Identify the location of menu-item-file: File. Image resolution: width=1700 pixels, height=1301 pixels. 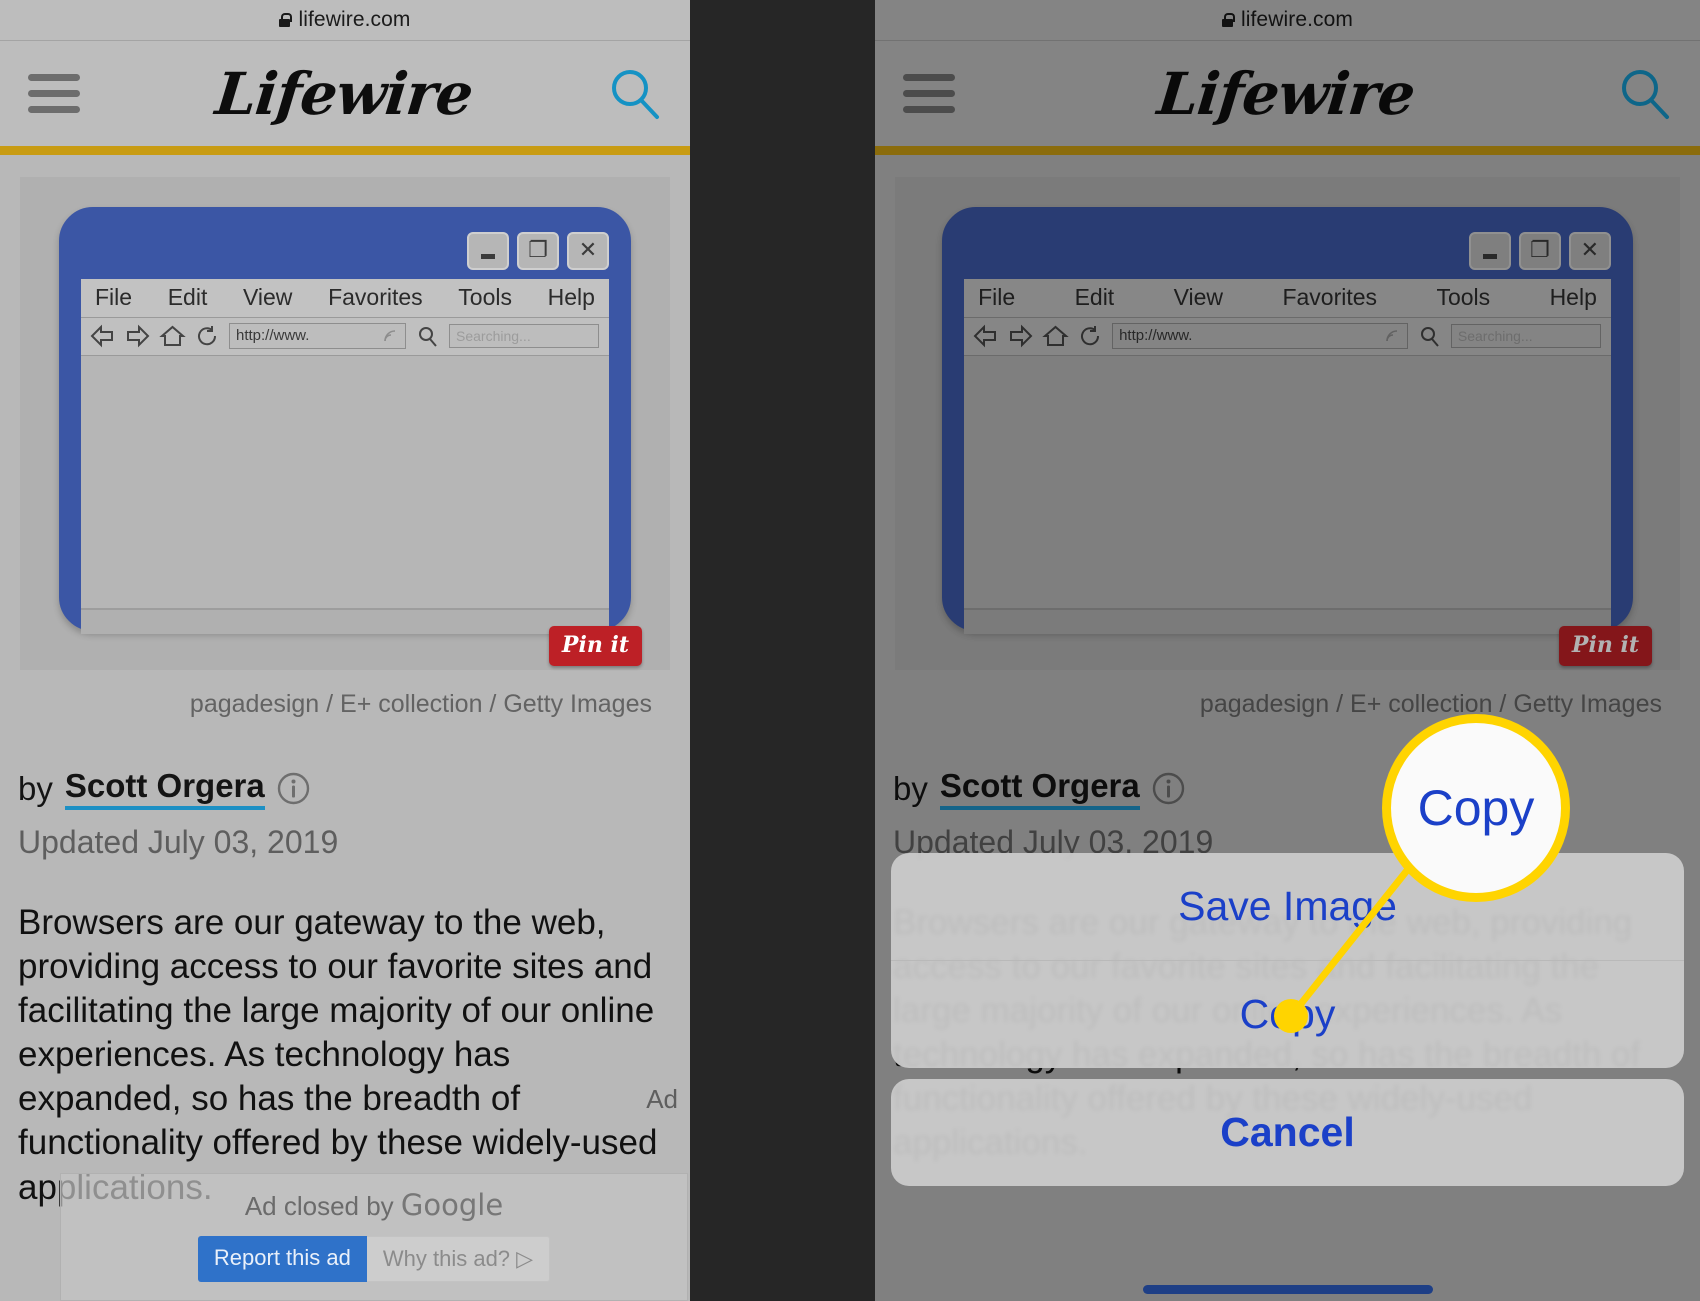
(114, 296).